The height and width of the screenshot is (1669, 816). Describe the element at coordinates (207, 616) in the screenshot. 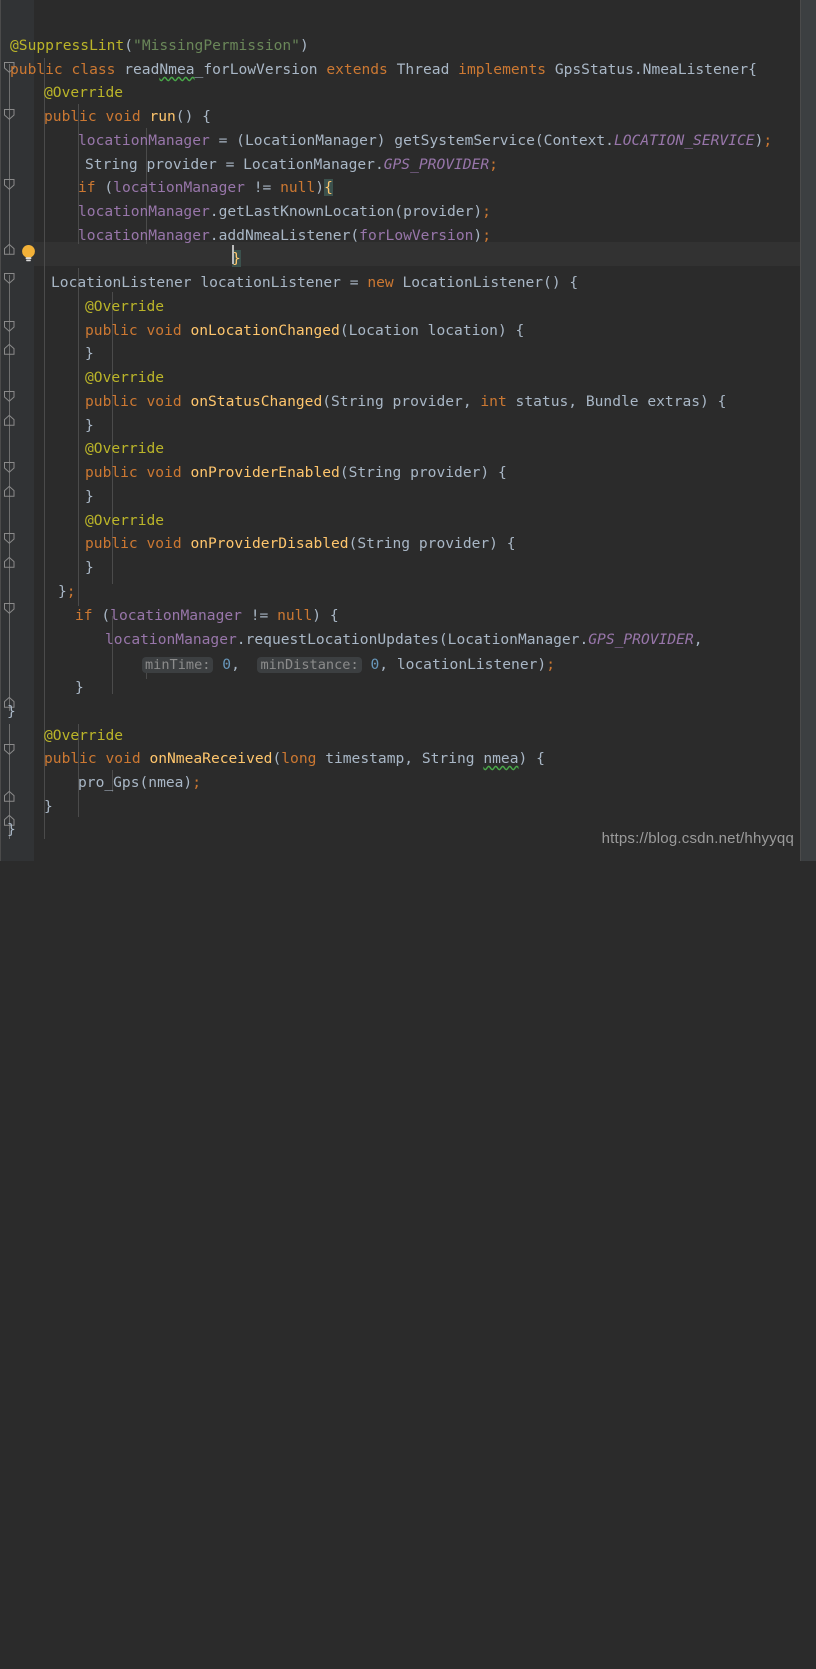

I see `code-line: if (locationManager != null) {` at that location.